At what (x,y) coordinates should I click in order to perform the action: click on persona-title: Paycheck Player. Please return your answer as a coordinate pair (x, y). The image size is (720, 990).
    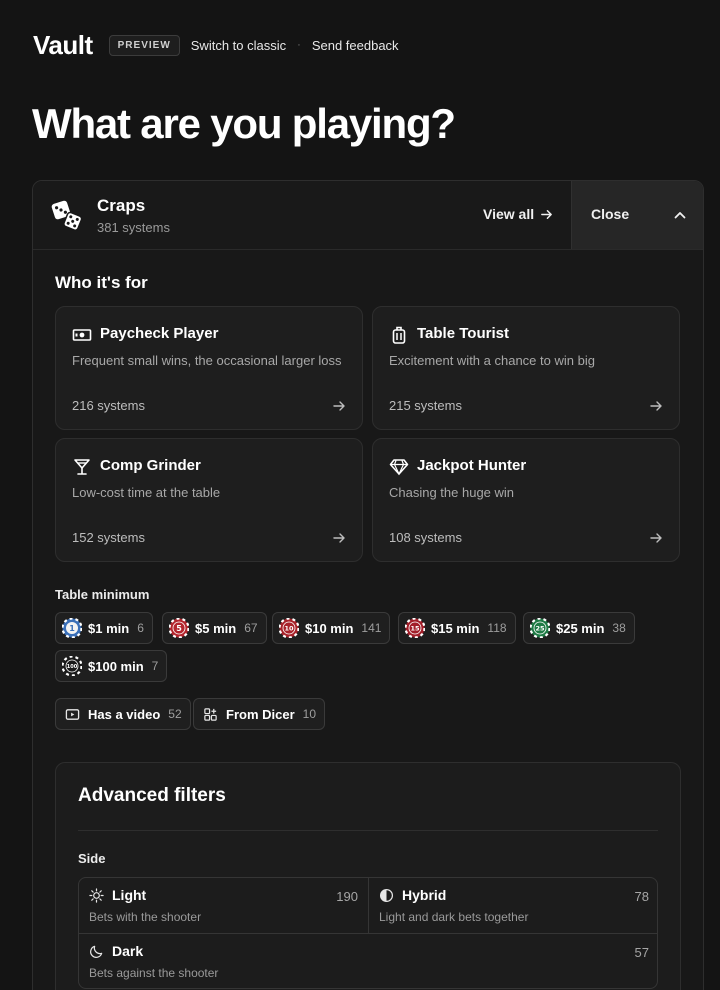
    Looking at the image, I should click on (159, 333).